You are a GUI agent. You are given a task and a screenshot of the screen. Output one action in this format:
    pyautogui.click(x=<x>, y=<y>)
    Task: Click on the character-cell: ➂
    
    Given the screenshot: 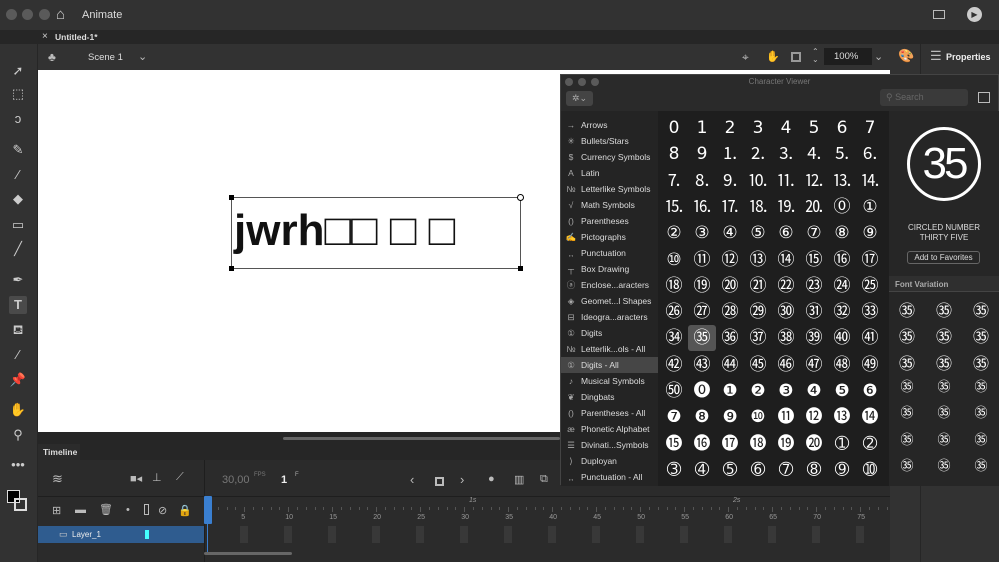 What is the action you would take?
    pyautogui.click(x=674, y=470)
    